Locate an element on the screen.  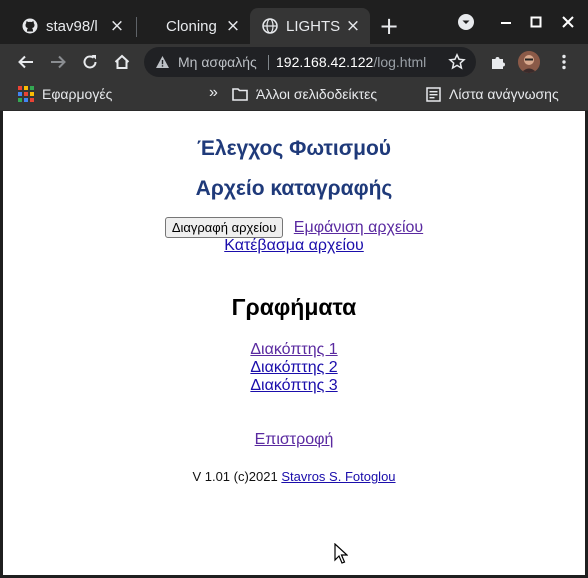
chevron-down-icon is located at coordinates (466, 22).